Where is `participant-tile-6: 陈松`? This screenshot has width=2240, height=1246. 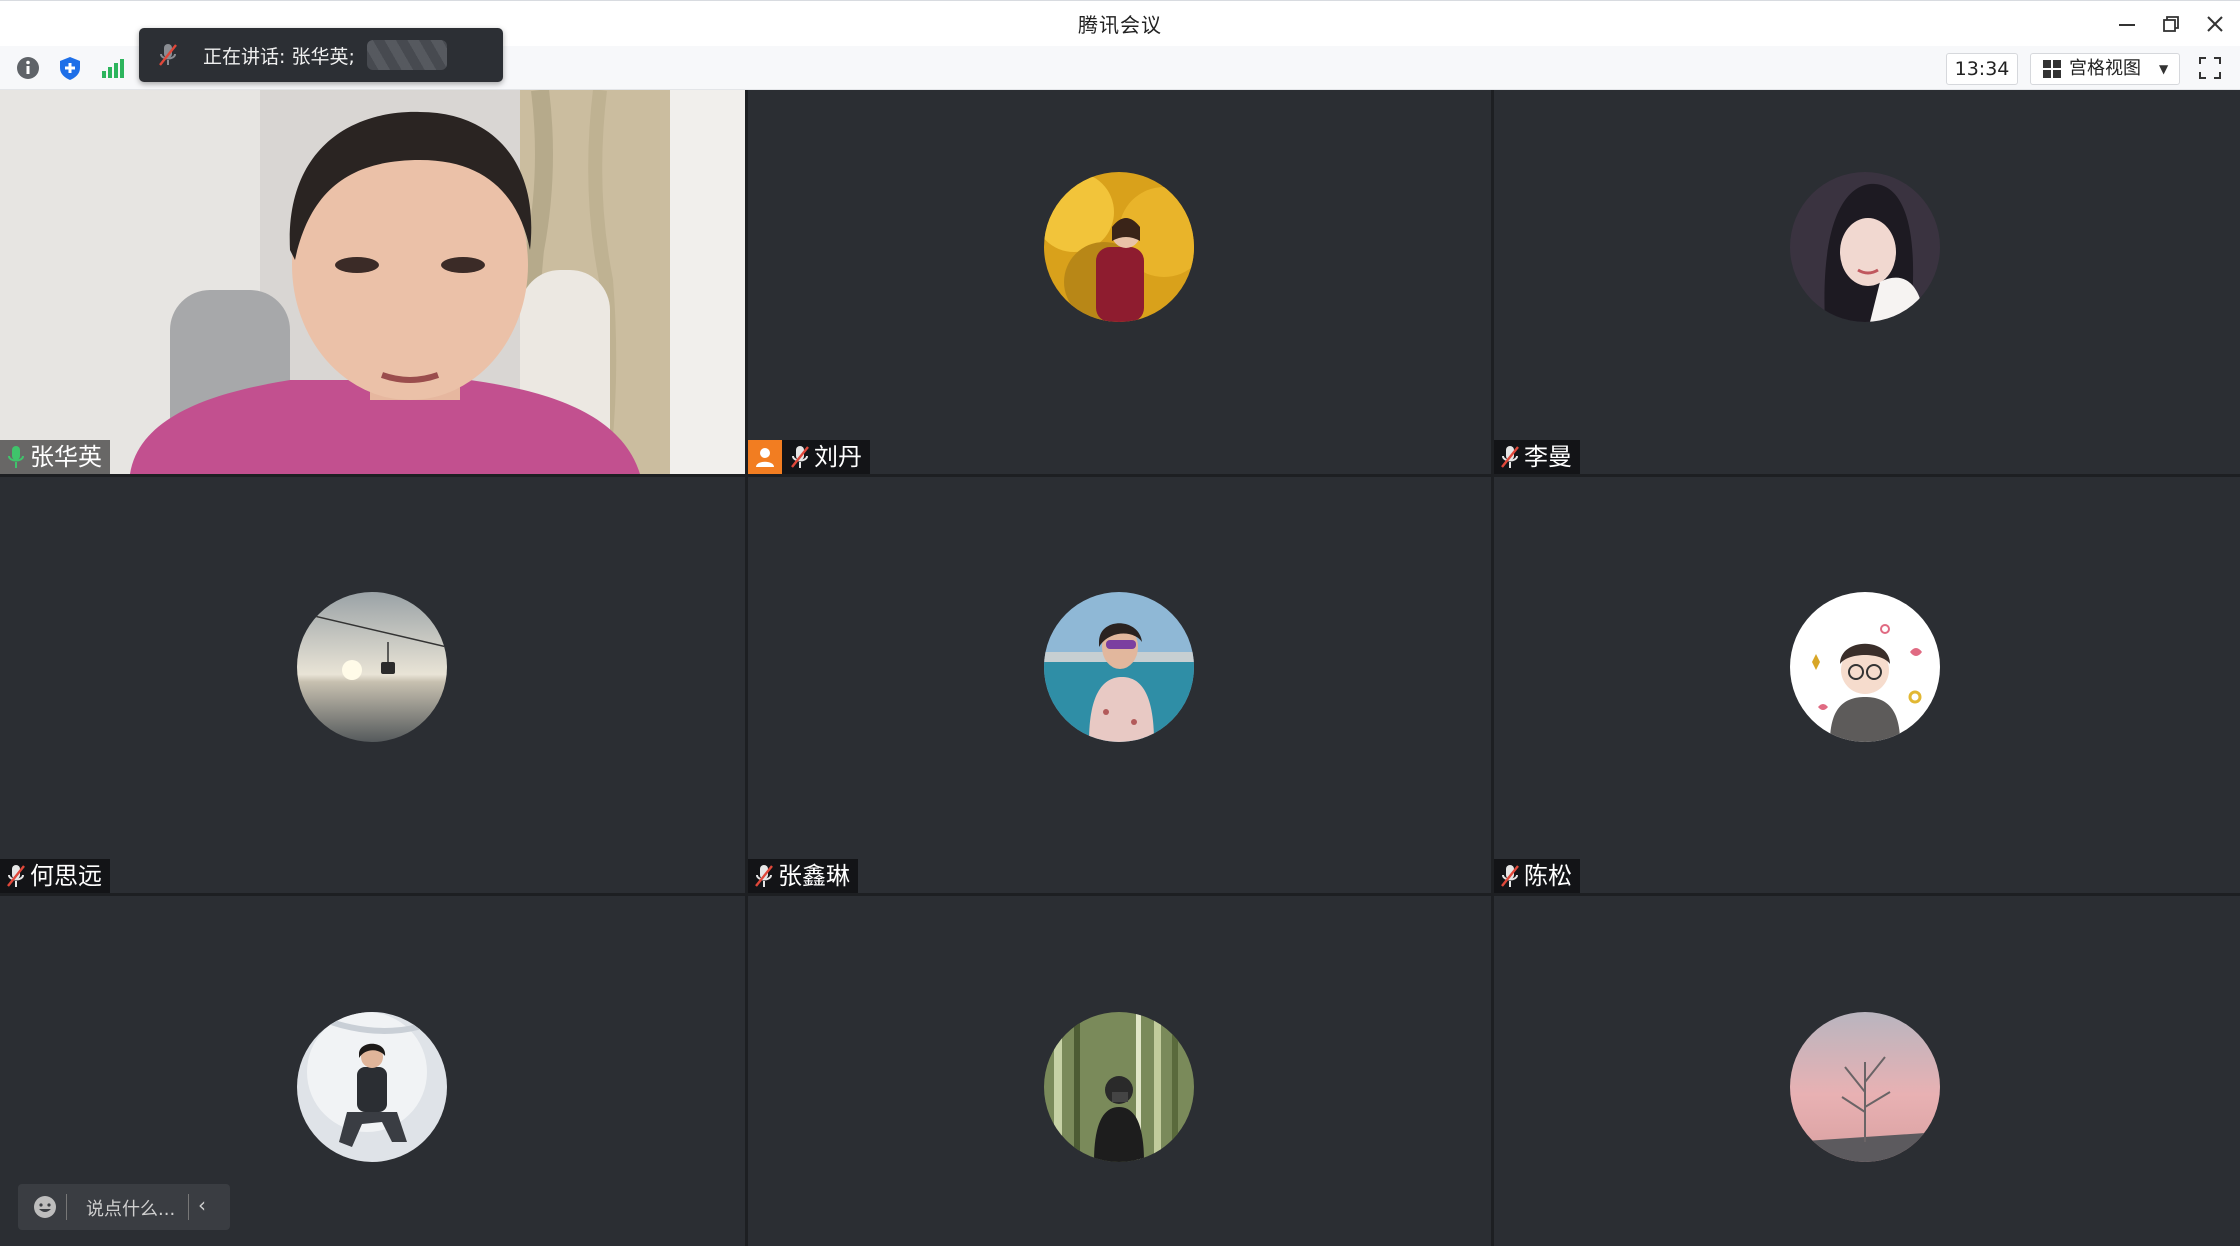 participant-tile-6: 陈松 is located at coordinates (1867, 685).